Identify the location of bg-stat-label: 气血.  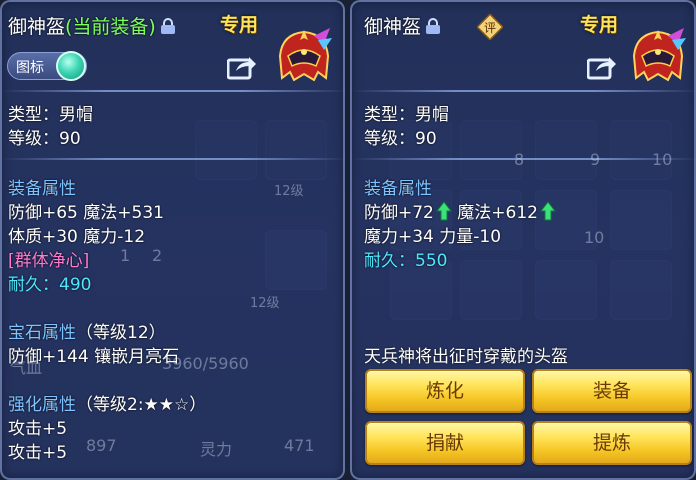
(26, 367).